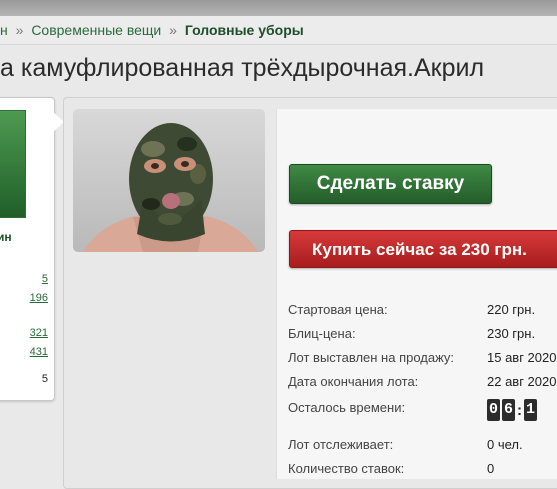 This screenshot has width=557, height=489. I want to click on top-bar, so click(278, 8).